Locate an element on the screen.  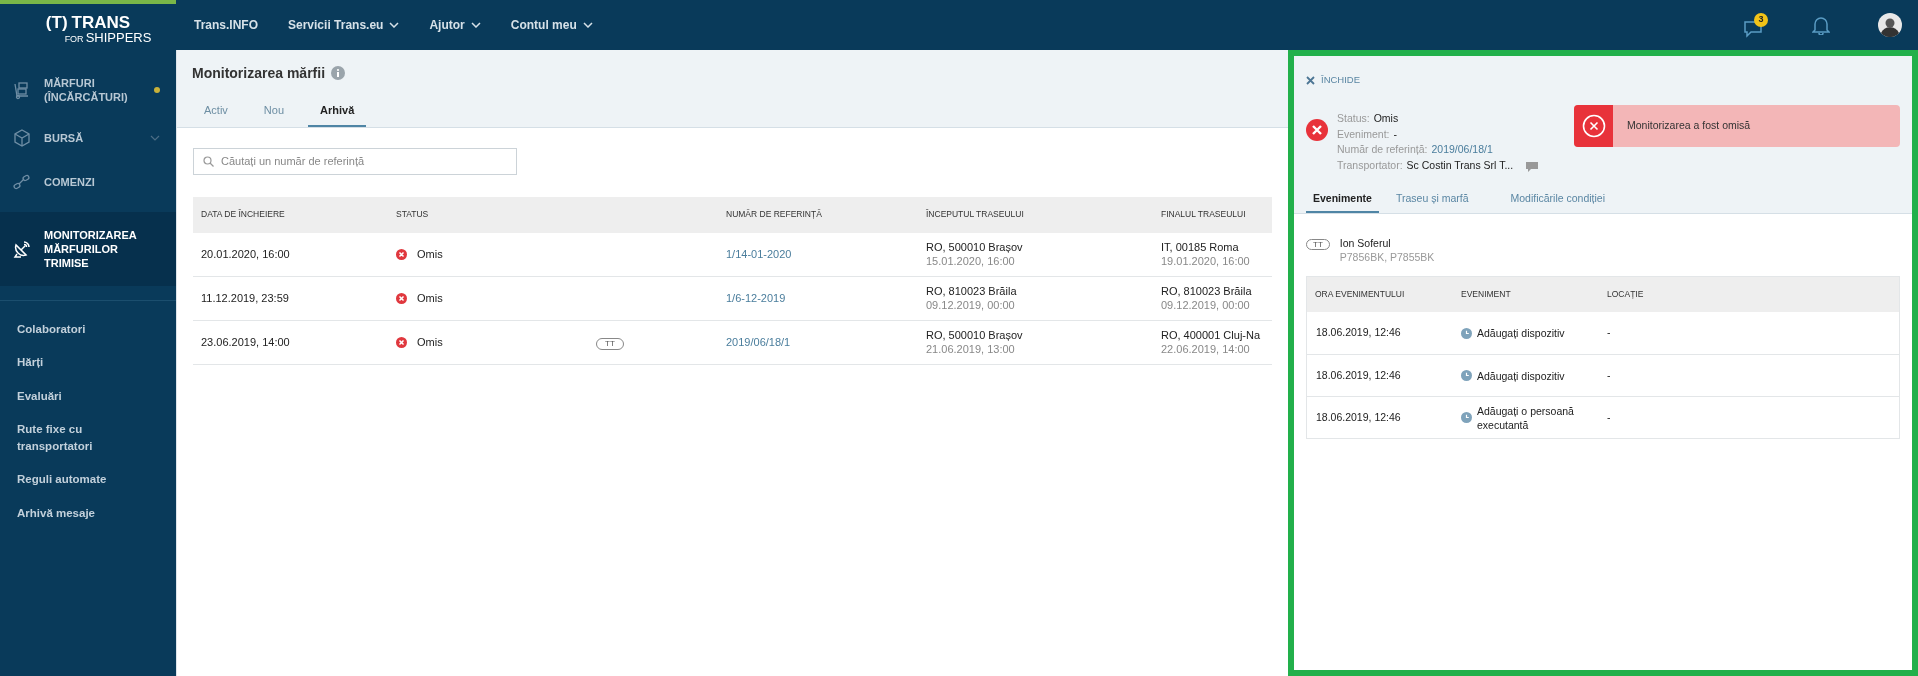
search-field: Căutați un număr de referință is located at coordinates (355, 161).